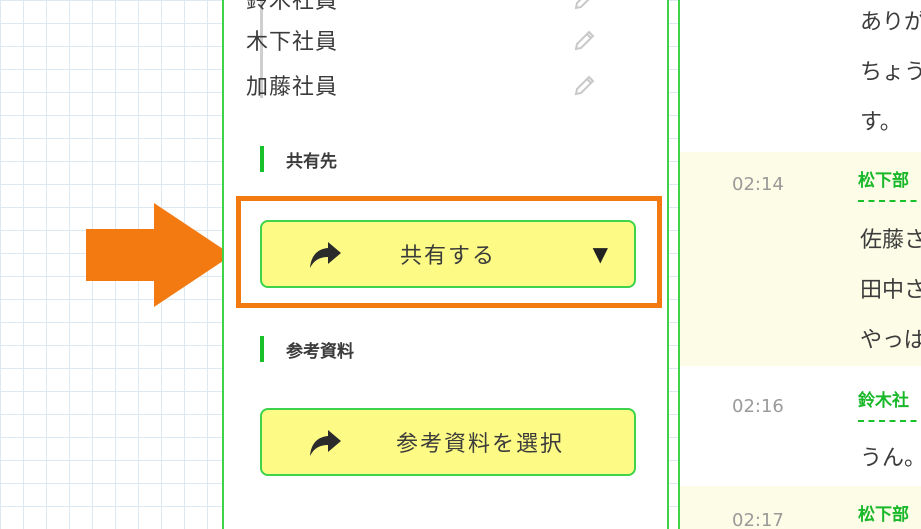  I want to click on message-text: うん。, so click(890, 458).